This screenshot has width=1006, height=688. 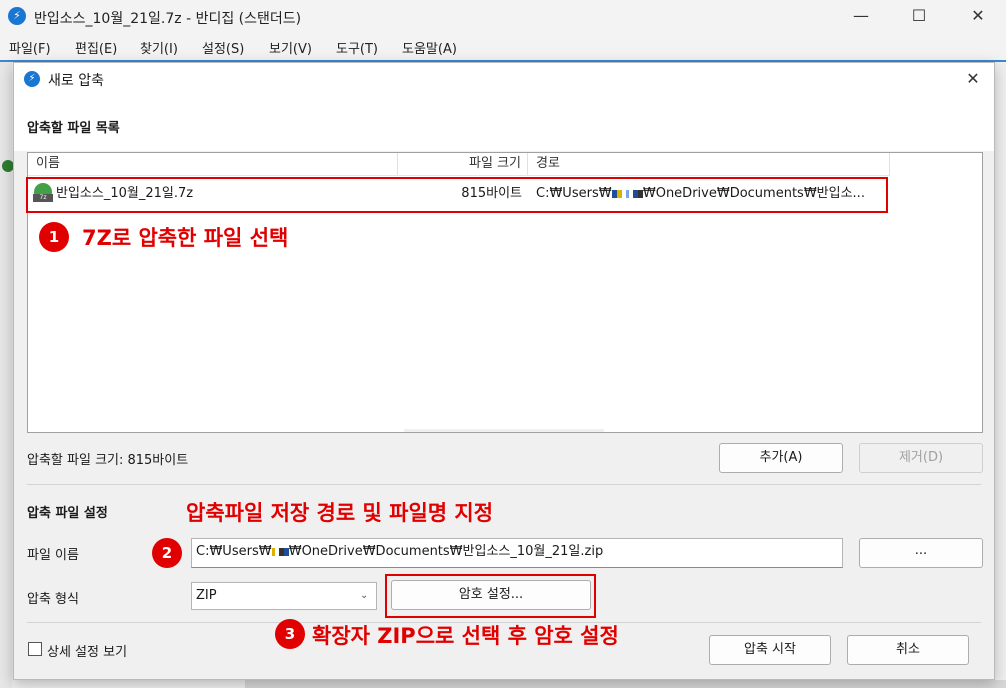 What do you see at coordinates (234, 551) in the screenshot?
I see `filename-prefix: C:₩Users₩` at bounding box center [234, 551].